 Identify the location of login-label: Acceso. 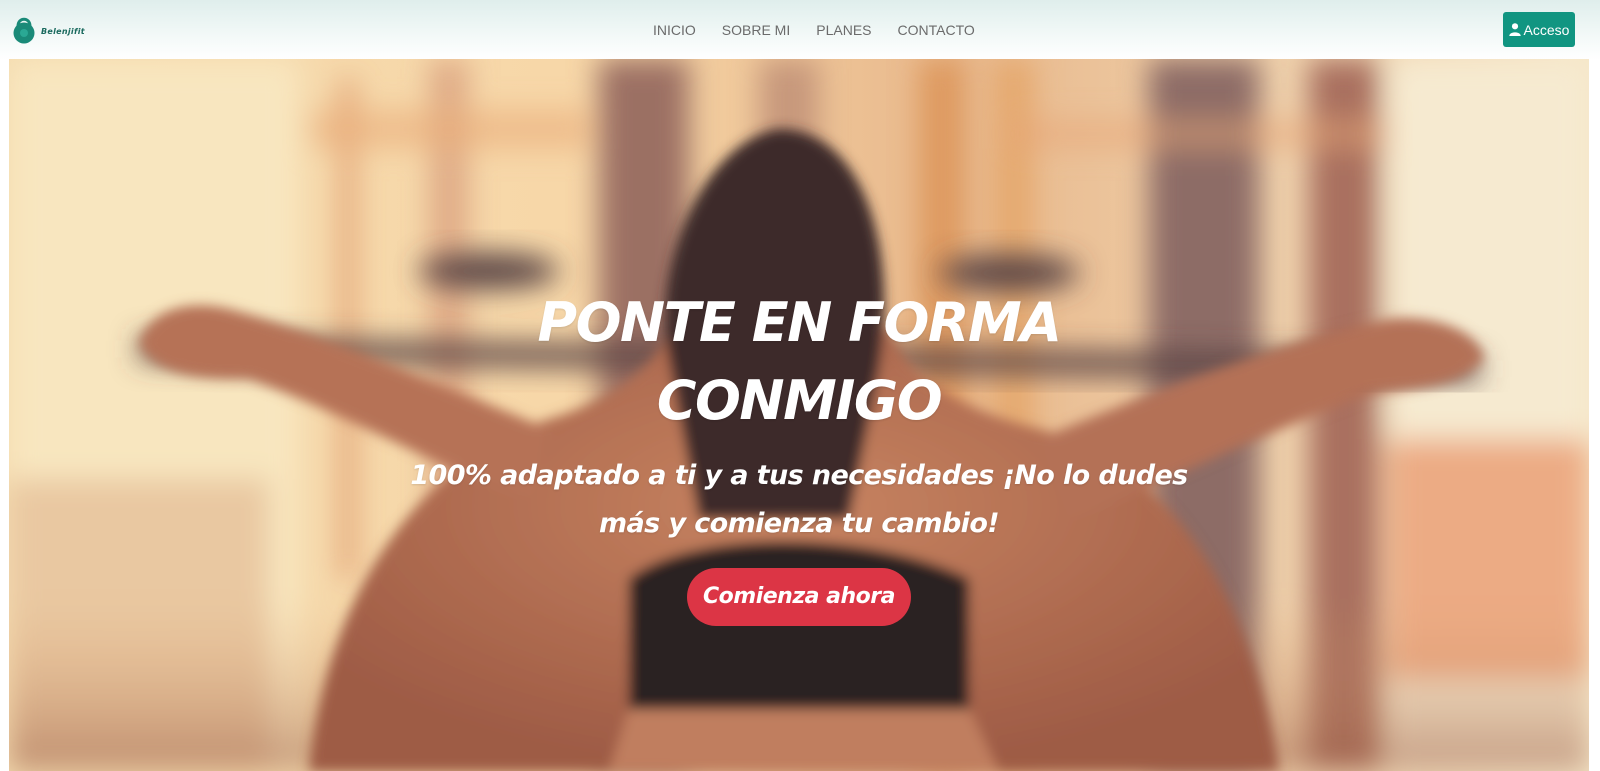
(1546, 29).